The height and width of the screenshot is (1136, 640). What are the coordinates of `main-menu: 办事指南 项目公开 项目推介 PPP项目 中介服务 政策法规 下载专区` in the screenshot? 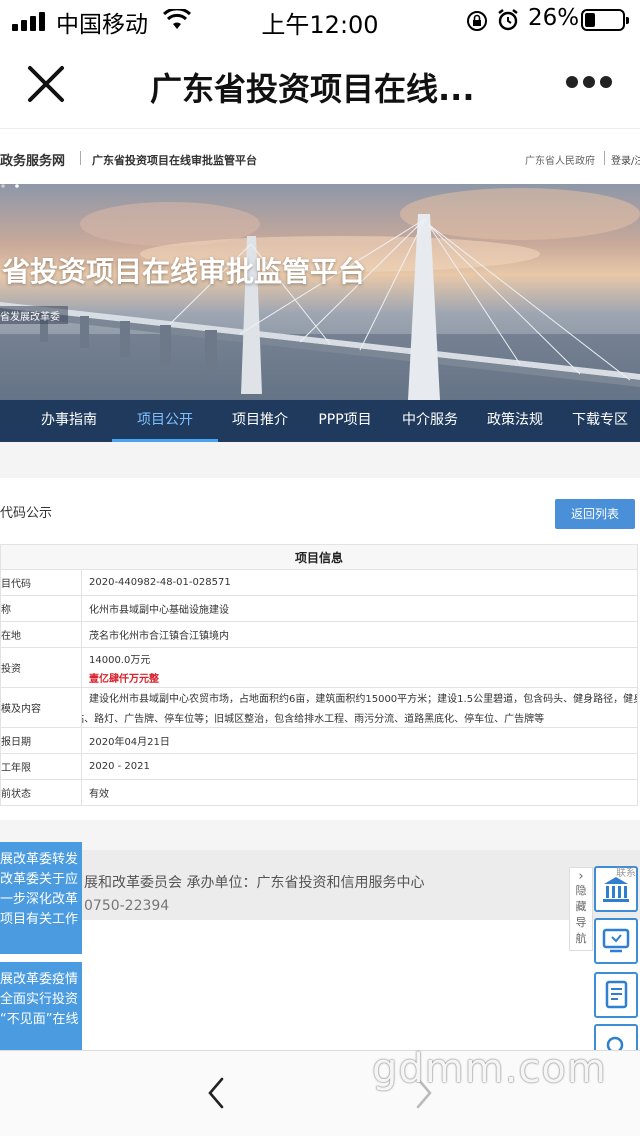 It's located at (320, 421).